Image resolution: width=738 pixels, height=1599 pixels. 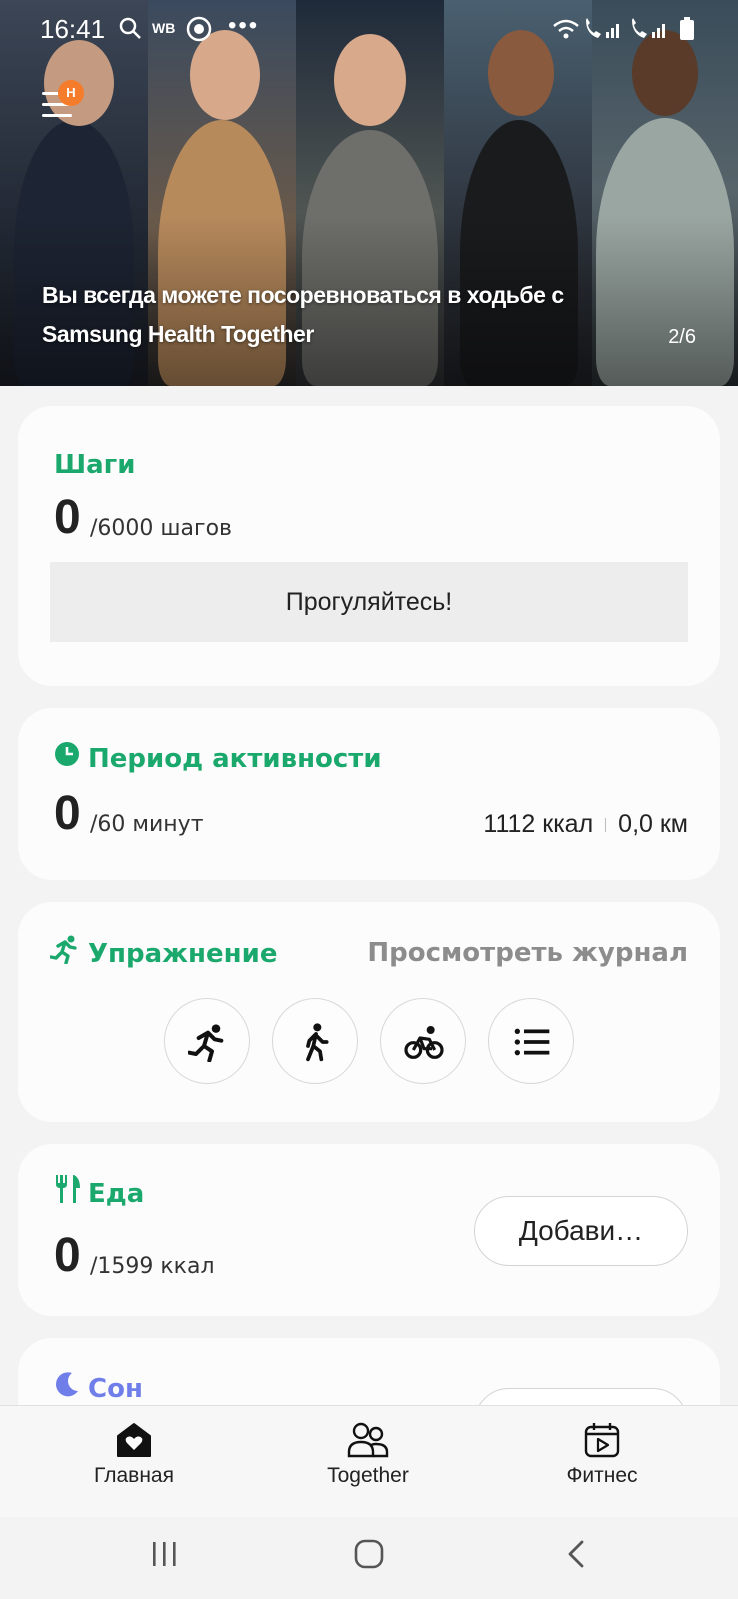 I want to click on steps-title: Шаги, so click(x=95, y=465).